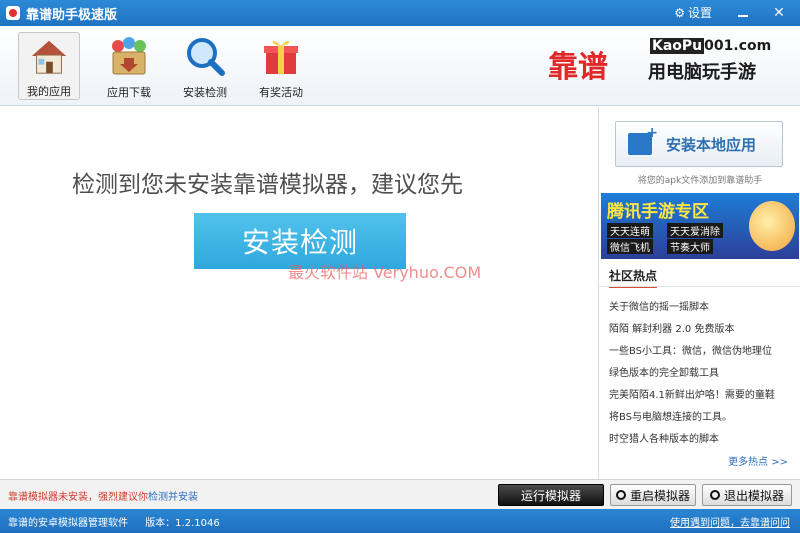 The width and height of the screenshot is (800, 533). I want to click on minimize-button, so click(743, 13).